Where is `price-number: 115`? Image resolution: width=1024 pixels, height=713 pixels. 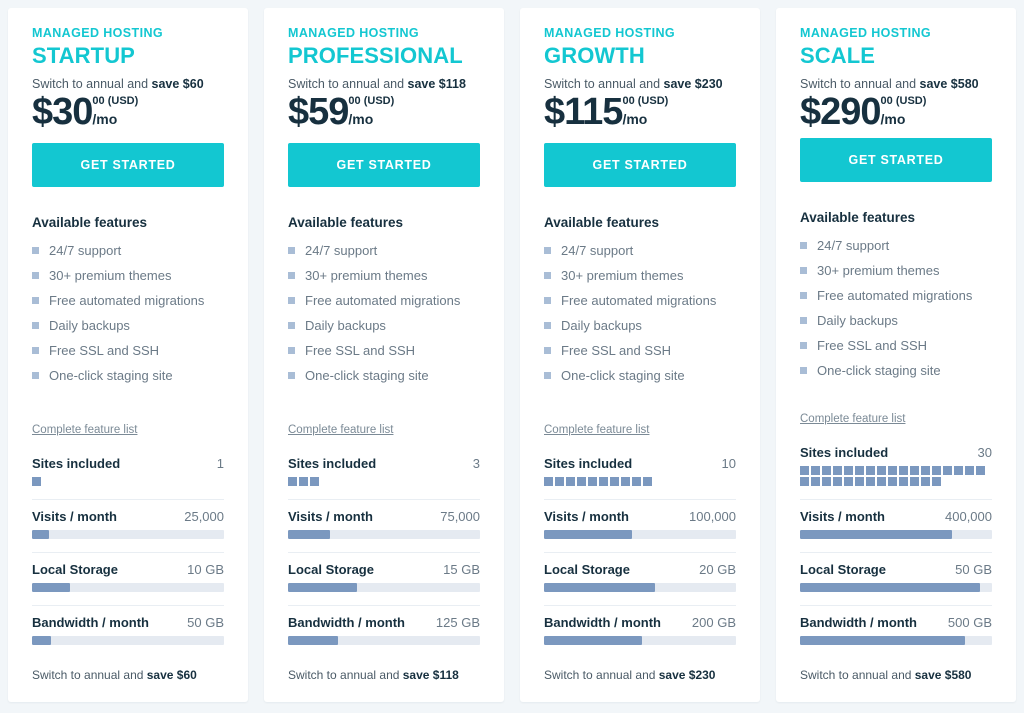 price-number: 115 is located at coordinates (593, 112).